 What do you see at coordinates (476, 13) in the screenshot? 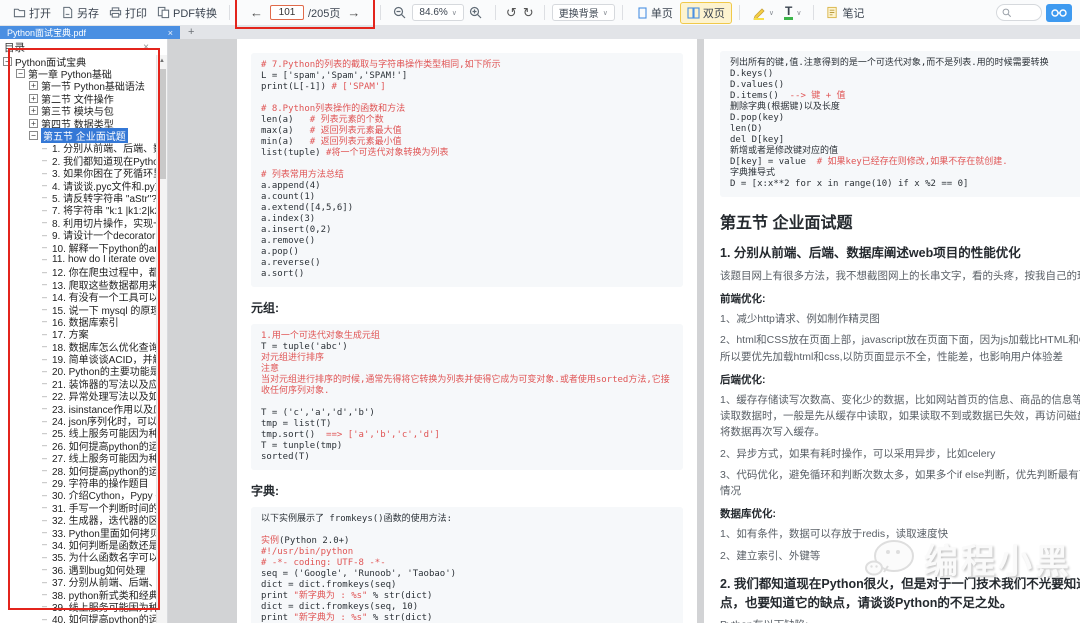
I see `zoom-in-button` at bounding box center [476, 13].